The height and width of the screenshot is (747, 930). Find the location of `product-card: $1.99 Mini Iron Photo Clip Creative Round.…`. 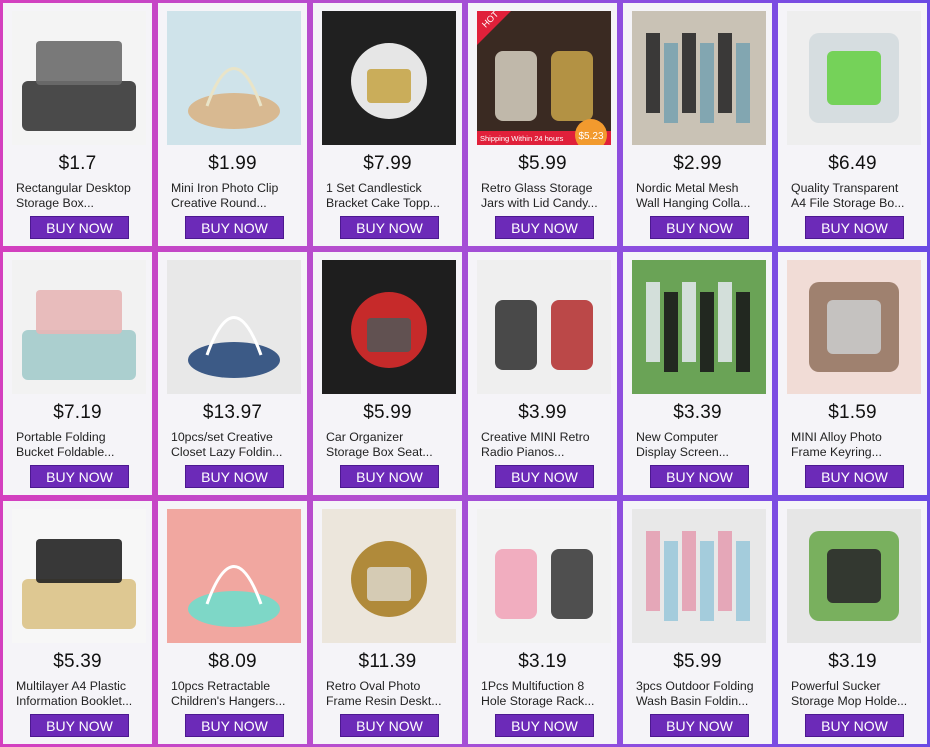

product-card: $1.99 Mini Iron Photo Clip Creative Round.… is located at coordinates (232, 124).